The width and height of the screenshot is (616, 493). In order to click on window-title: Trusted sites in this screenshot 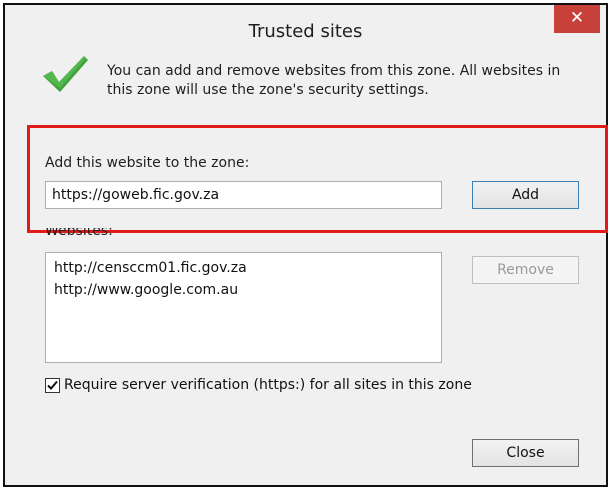, I will do `click(305, 31)`.